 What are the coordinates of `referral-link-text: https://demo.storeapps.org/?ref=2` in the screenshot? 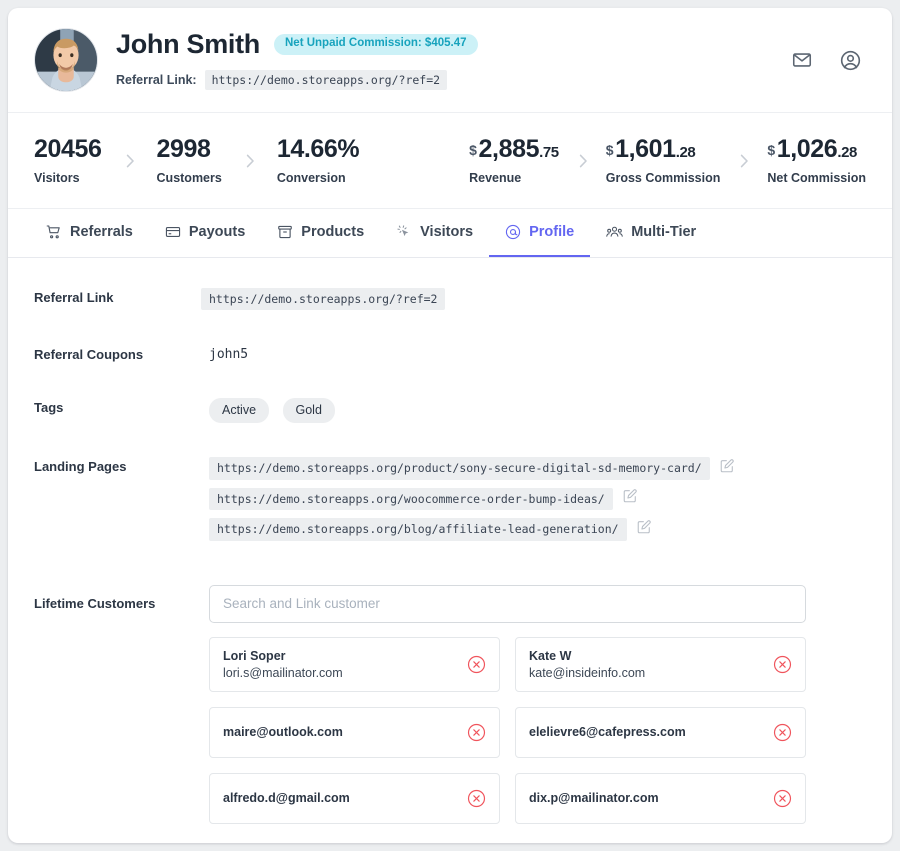 It's located at (323, 299).